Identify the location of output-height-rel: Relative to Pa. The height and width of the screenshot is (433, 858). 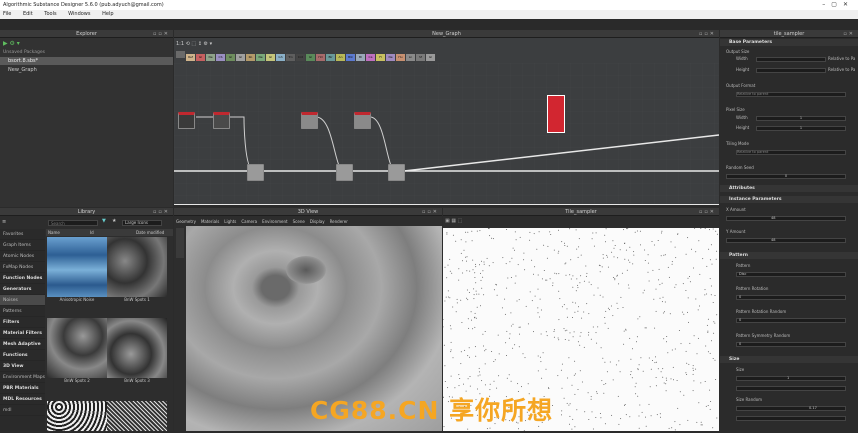
(842, 70).